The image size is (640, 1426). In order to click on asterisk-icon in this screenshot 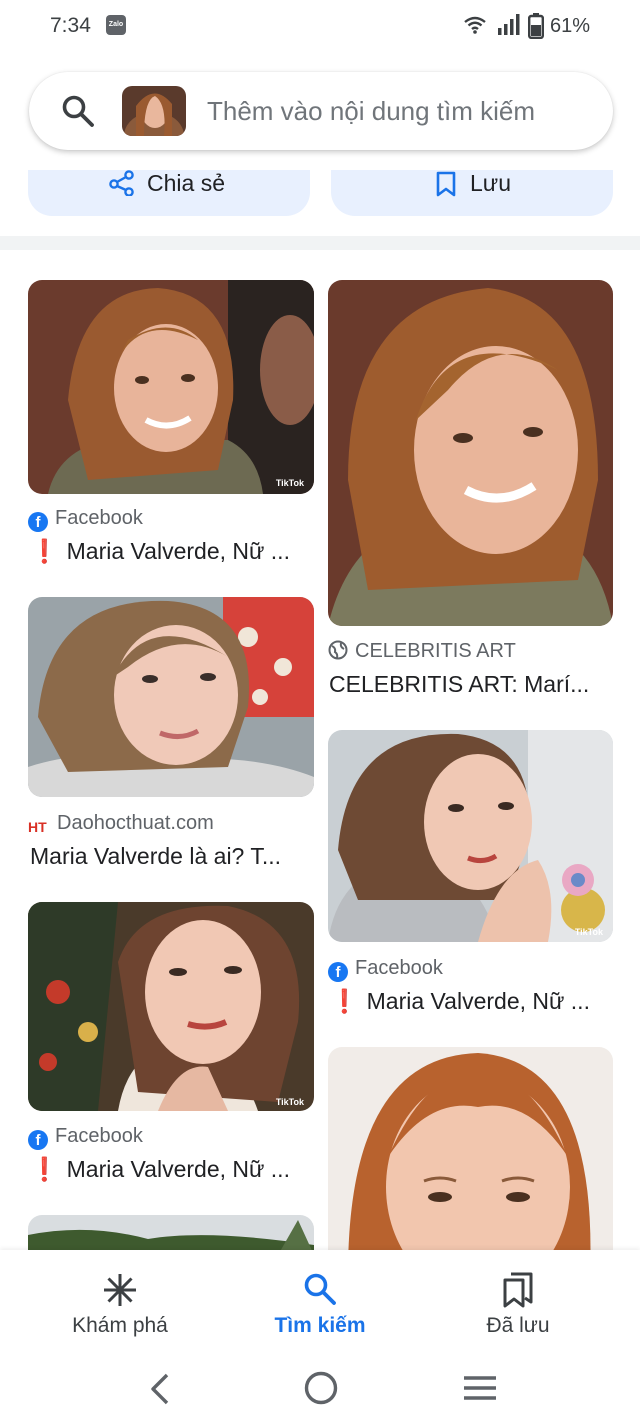, I will do `click(120, 1290)`.